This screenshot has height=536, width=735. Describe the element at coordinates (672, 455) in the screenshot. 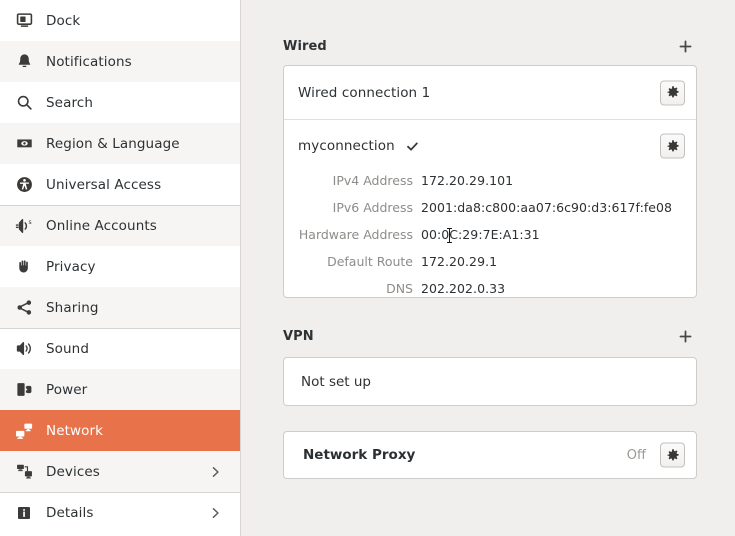

I see `network-proxy-settings-button` at that location.